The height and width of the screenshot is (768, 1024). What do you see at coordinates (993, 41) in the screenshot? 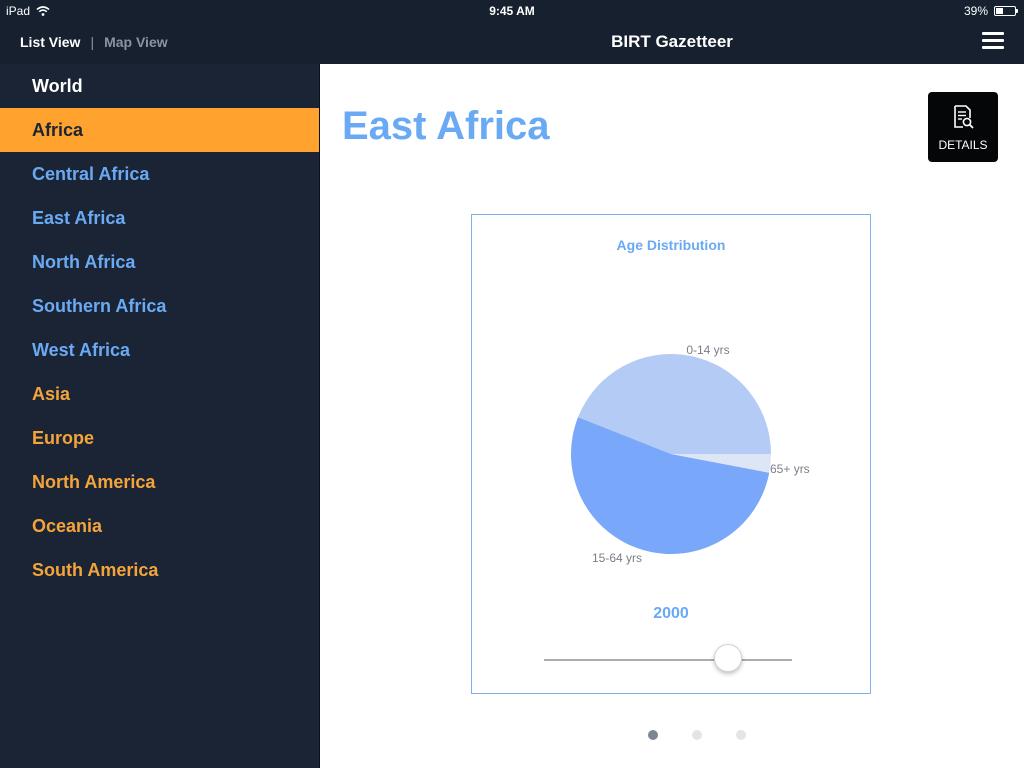
I see `hamburger-menu-icon` at bounding box center [993, 41].